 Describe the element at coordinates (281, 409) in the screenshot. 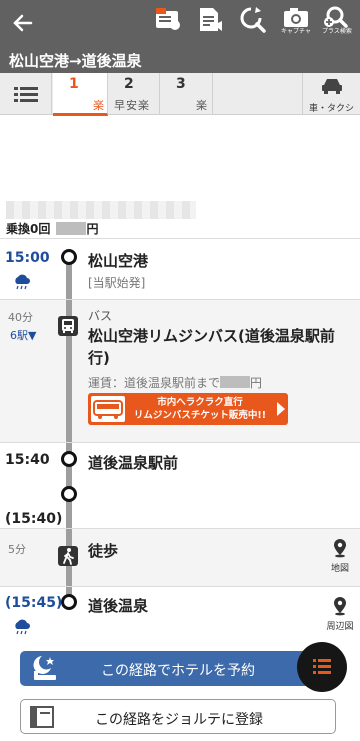

I see `banner-arrow-icon` at that location.